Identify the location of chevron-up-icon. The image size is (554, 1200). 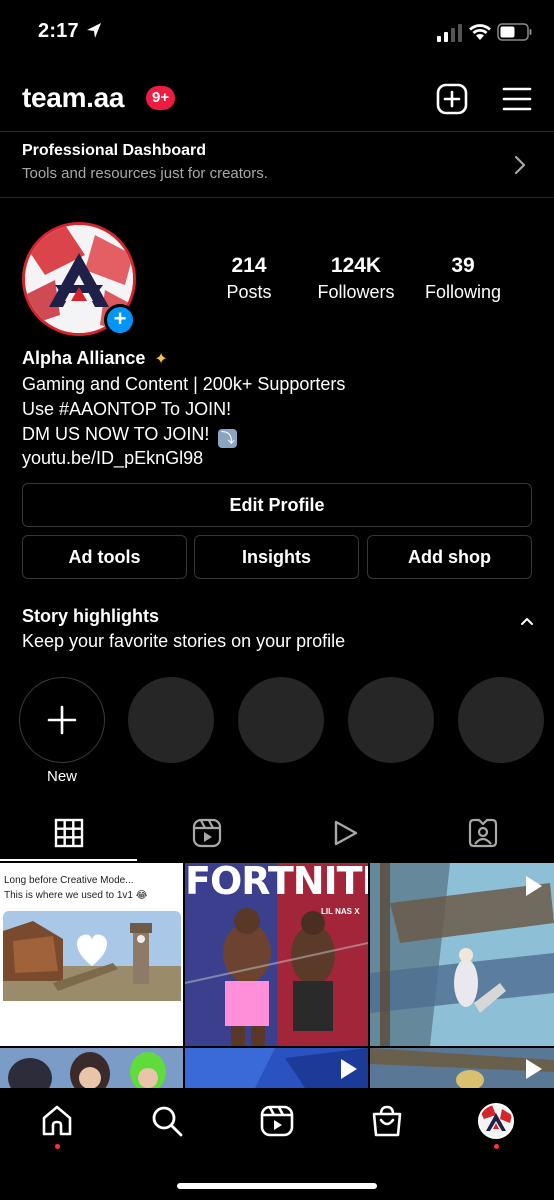
(527, 621).